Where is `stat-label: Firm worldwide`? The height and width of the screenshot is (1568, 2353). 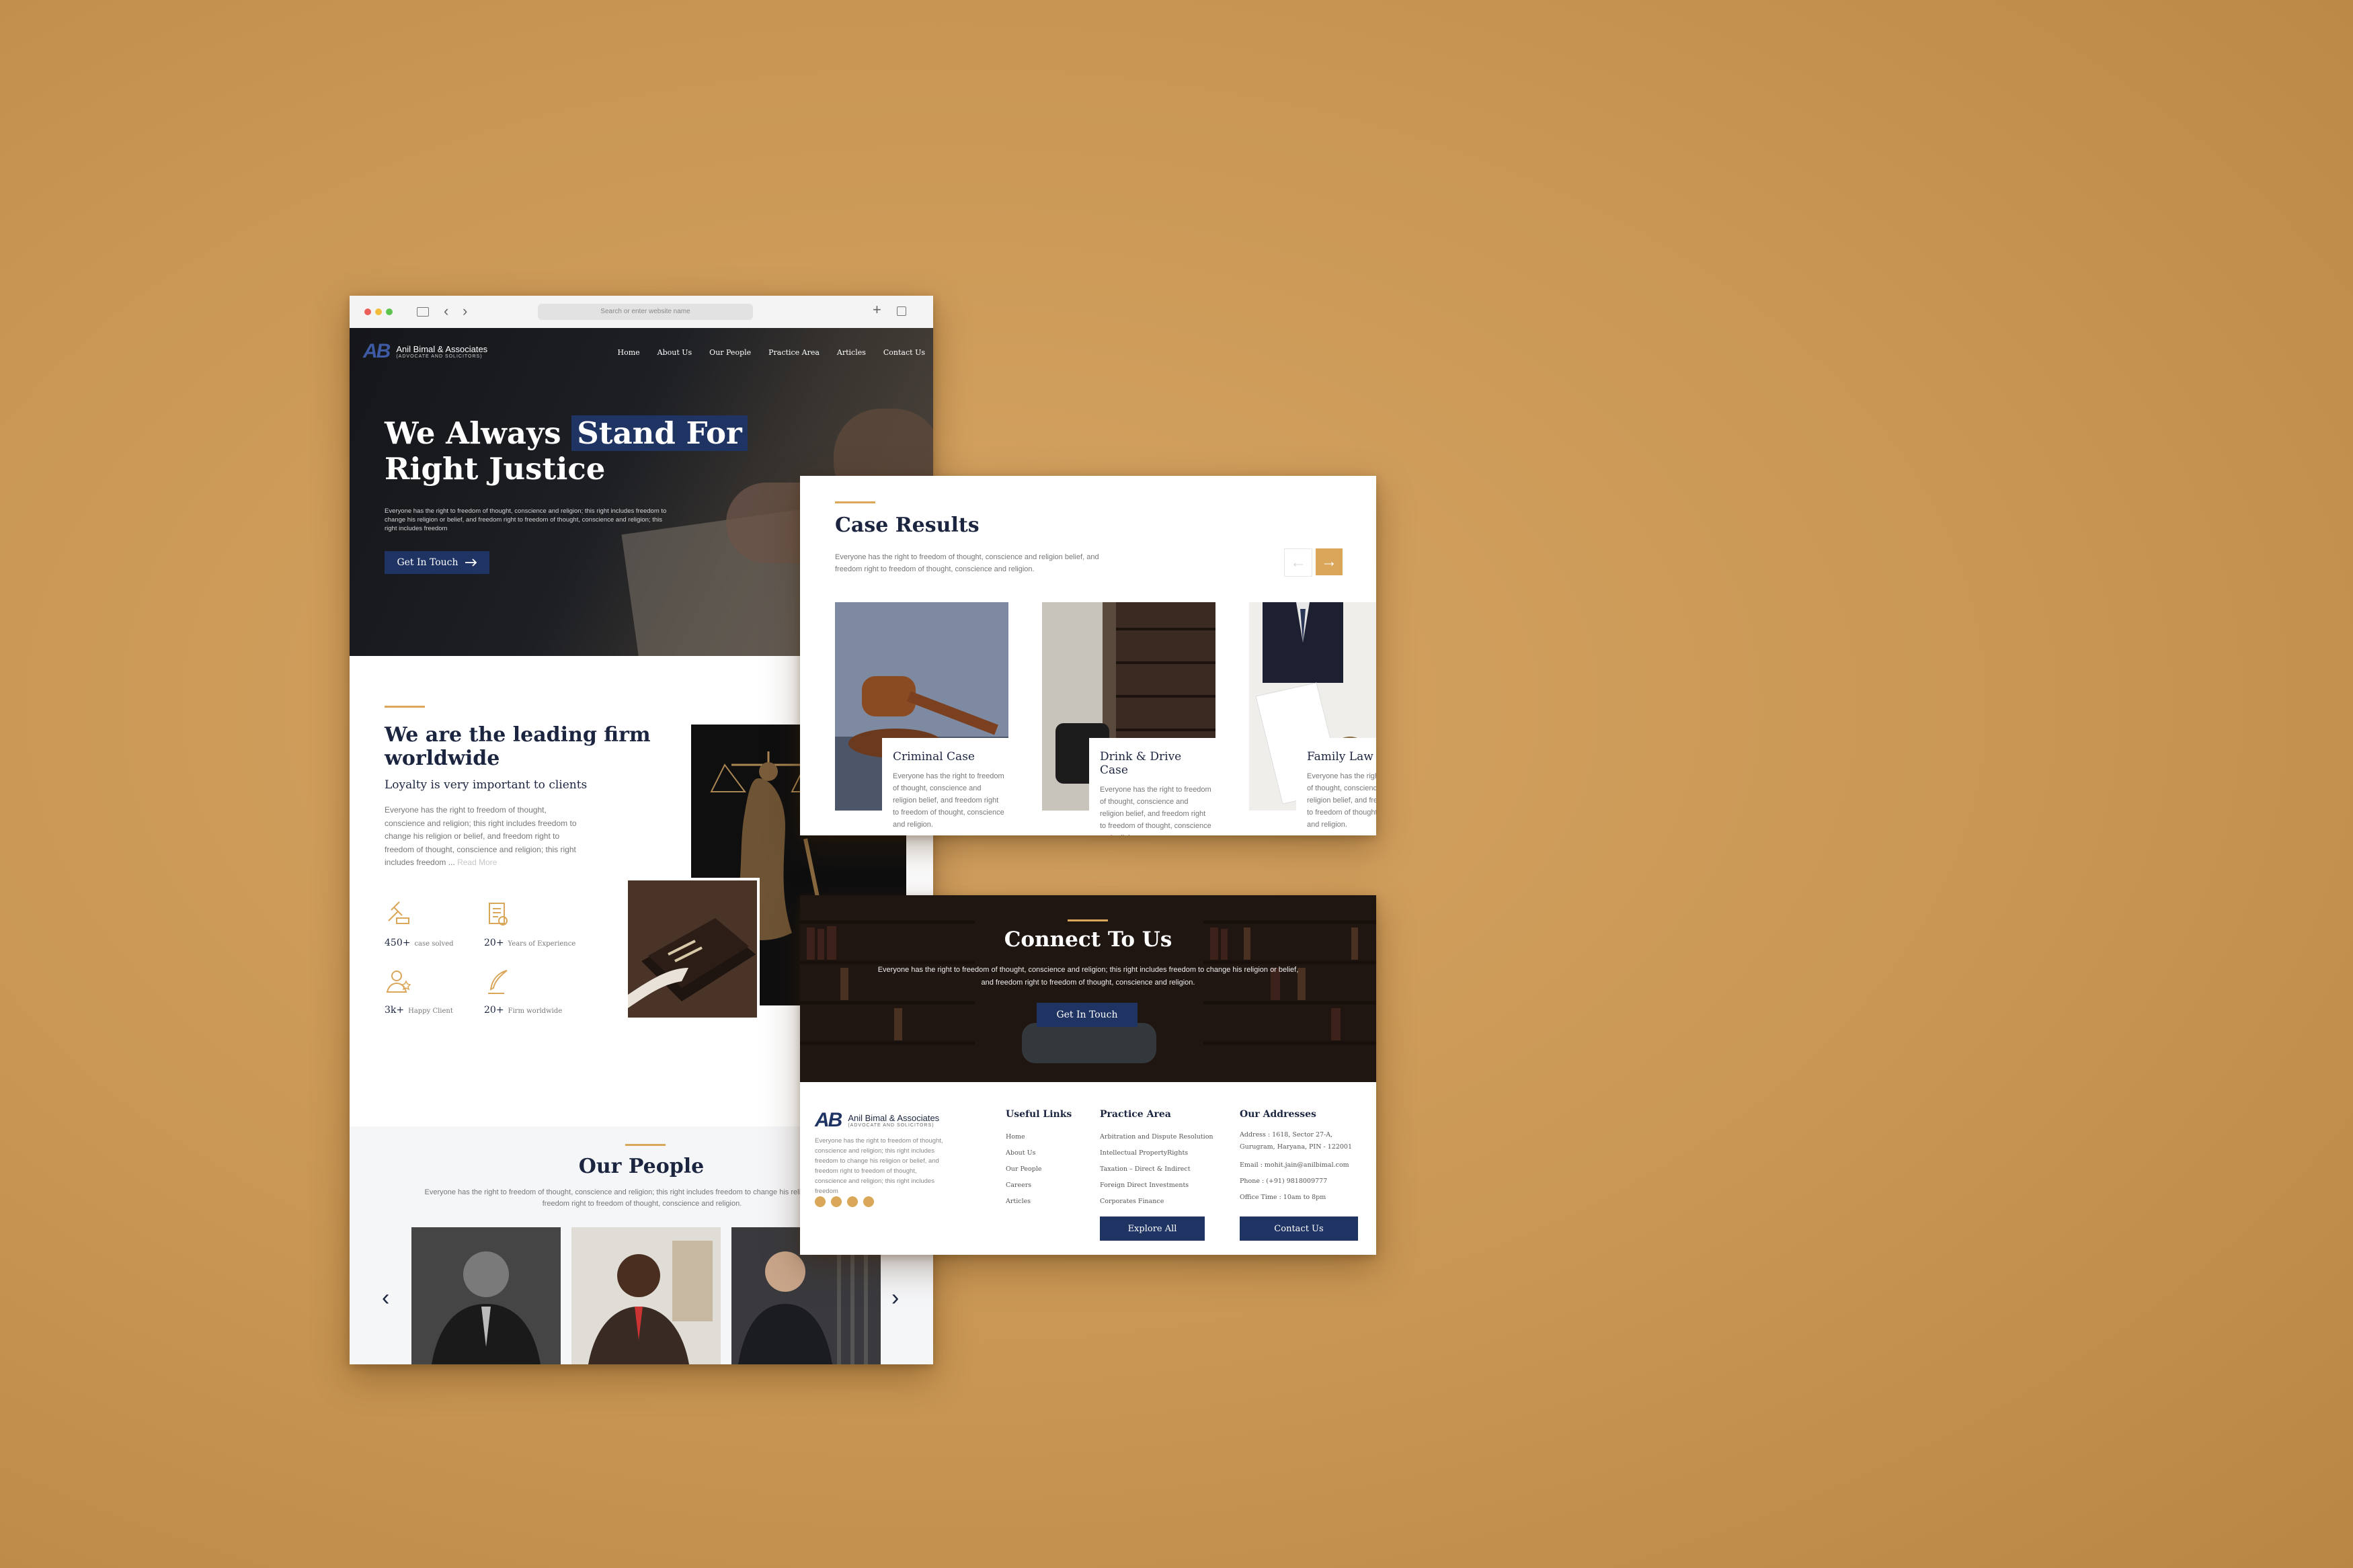
stat-label: Firm worldwide is located at coordinates (535, 1011).